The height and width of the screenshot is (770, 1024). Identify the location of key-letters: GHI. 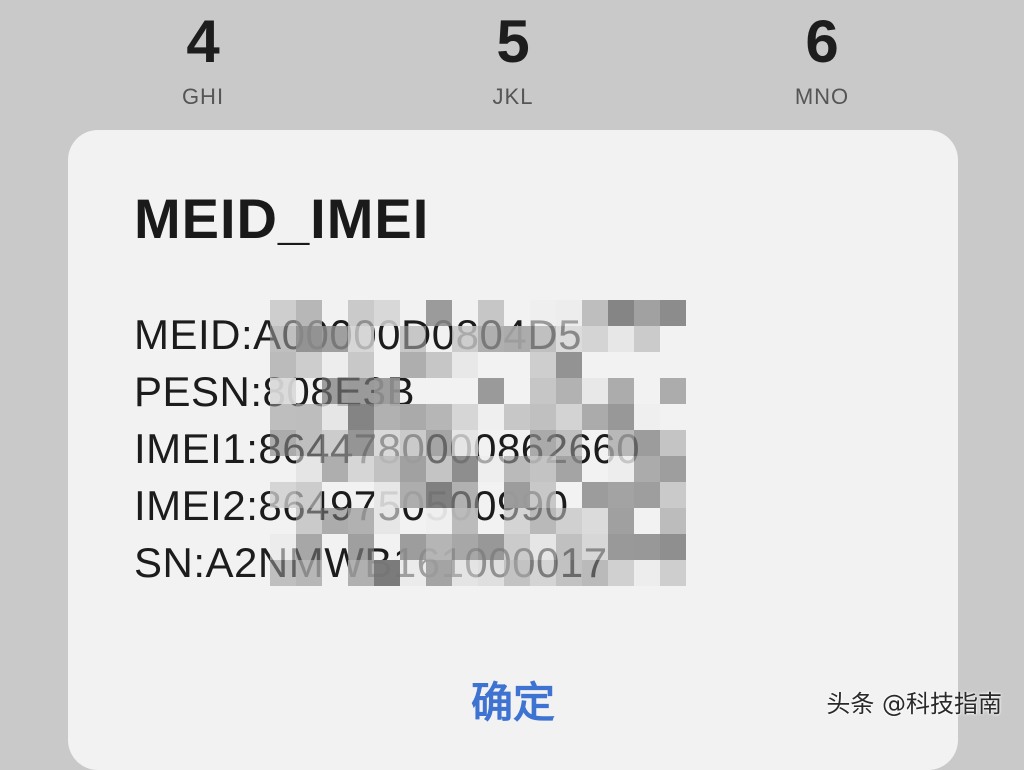
(203, 96).